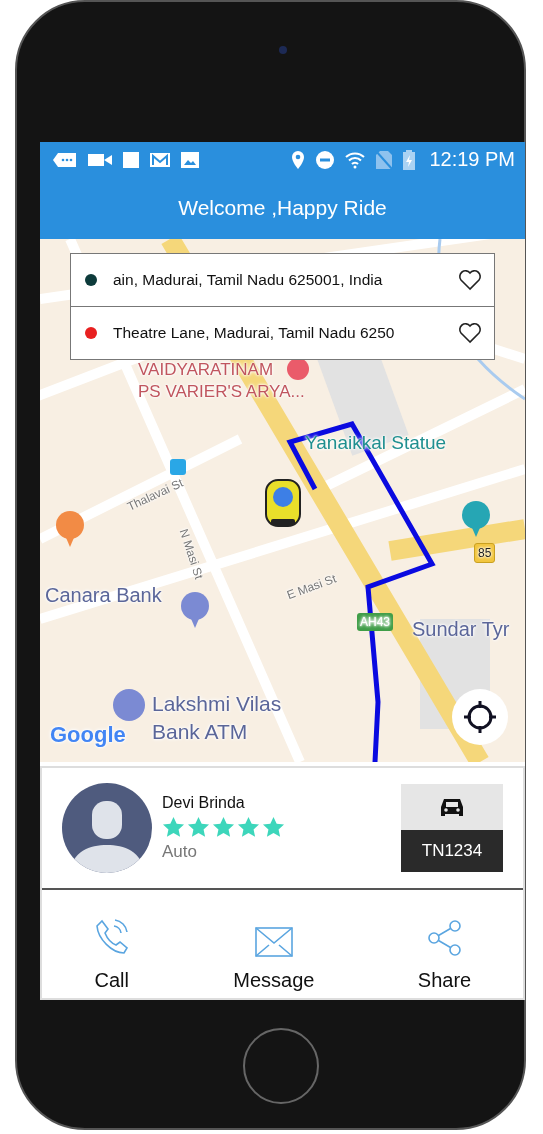  I want to click on image-icon, so click(190, 159).